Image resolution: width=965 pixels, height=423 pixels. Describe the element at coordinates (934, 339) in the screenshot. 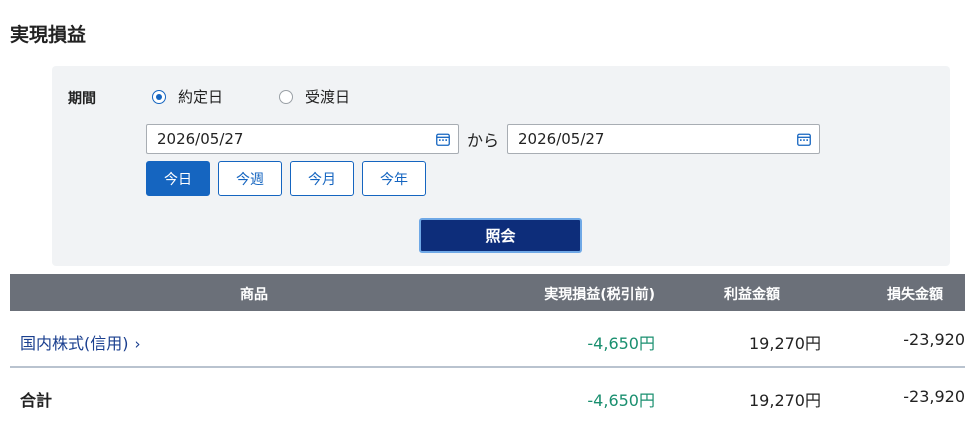

I see `row-loss-amount: -23,920` at that location.